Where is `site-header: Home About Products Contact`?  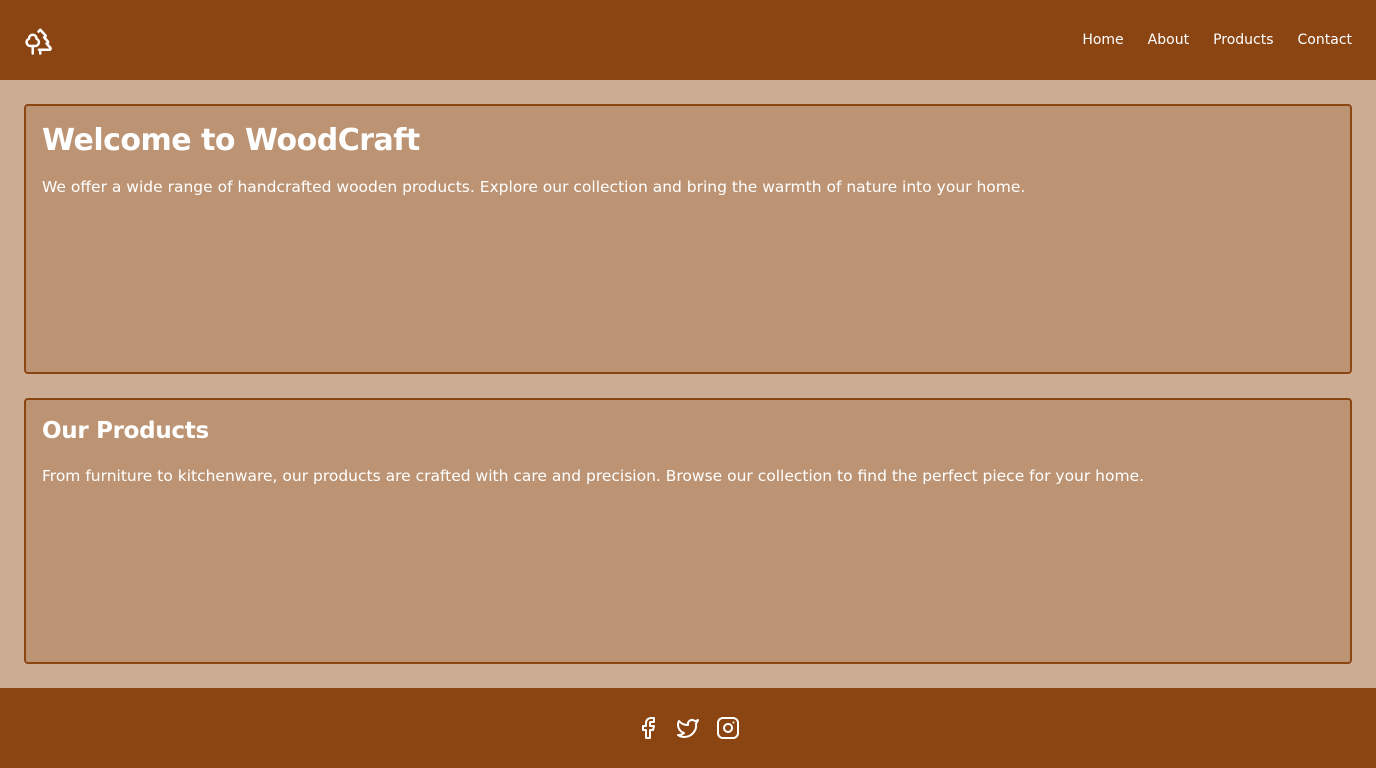 site-header: Home About Products Contact is located at coordinates (688, 40).